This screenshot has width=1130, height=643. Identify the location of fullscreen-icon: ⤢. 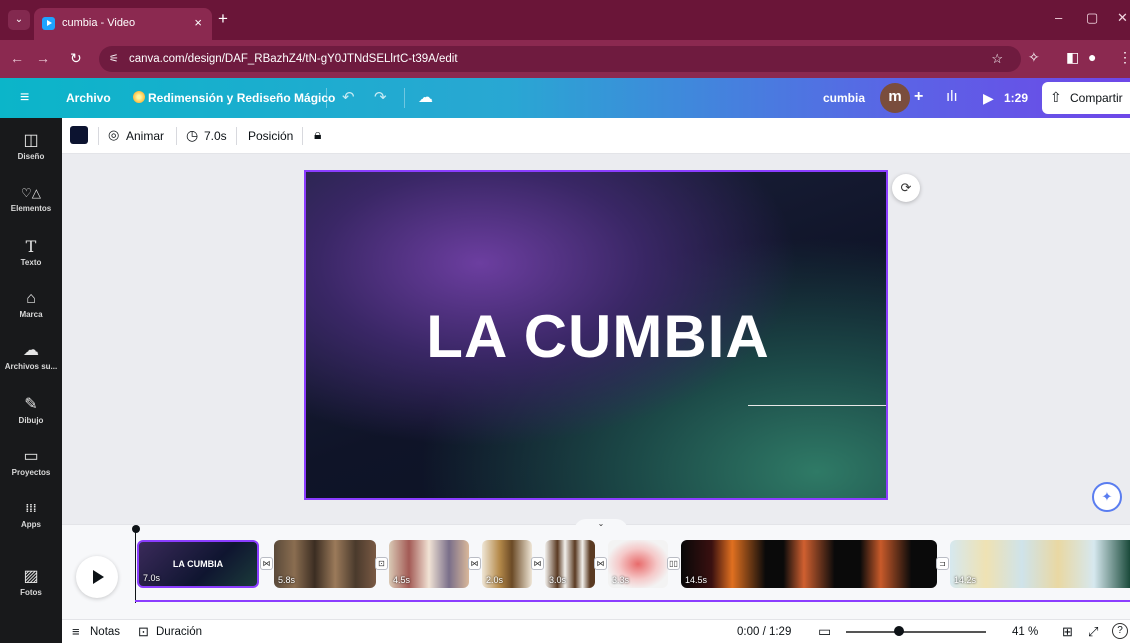
(1093, 632).